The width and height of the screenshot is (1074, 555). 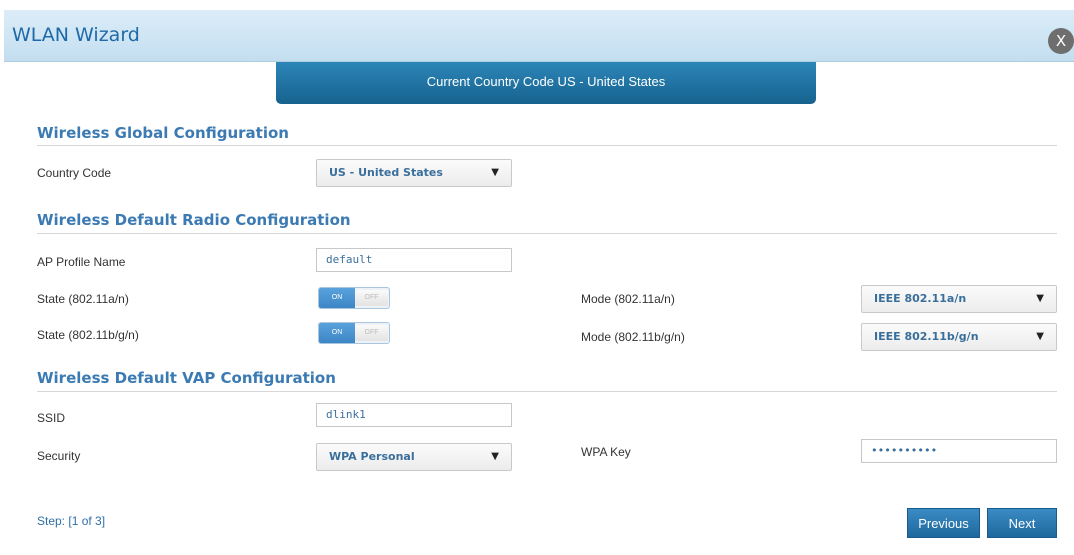 I want to click on ap-profile-label: AP Profile Name, so click(x=81, y=262).